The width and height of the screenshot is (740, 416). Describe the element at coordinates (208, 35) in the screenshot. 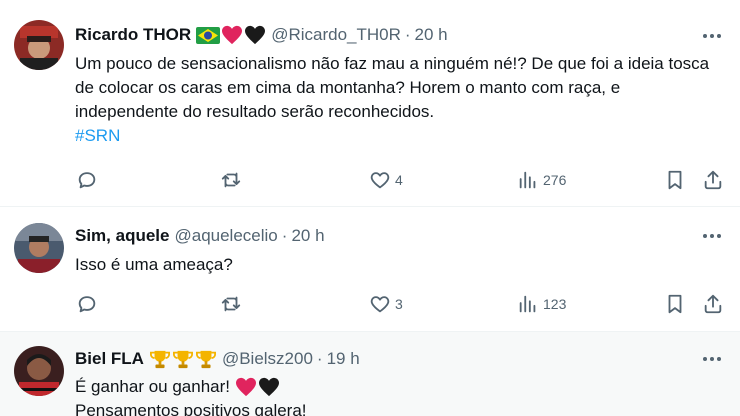

I see `brazil-flag-icon` at that location.